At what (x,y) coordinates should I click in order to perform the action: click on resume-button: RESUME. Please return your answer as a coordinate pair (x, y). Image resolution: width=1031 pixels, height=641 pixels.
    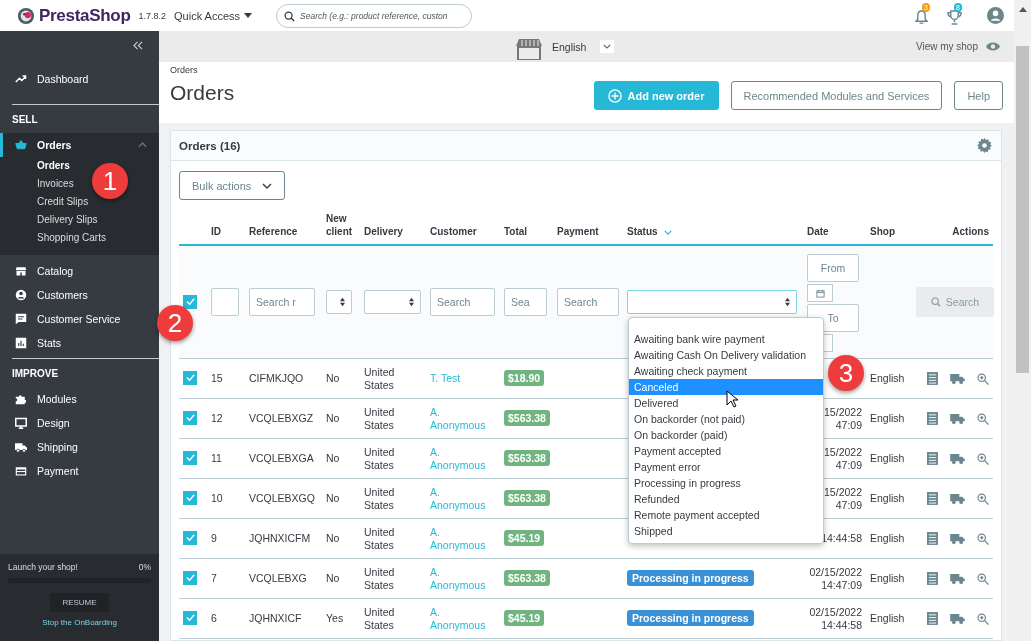
    Looking at the image, I should click on (79, 602).